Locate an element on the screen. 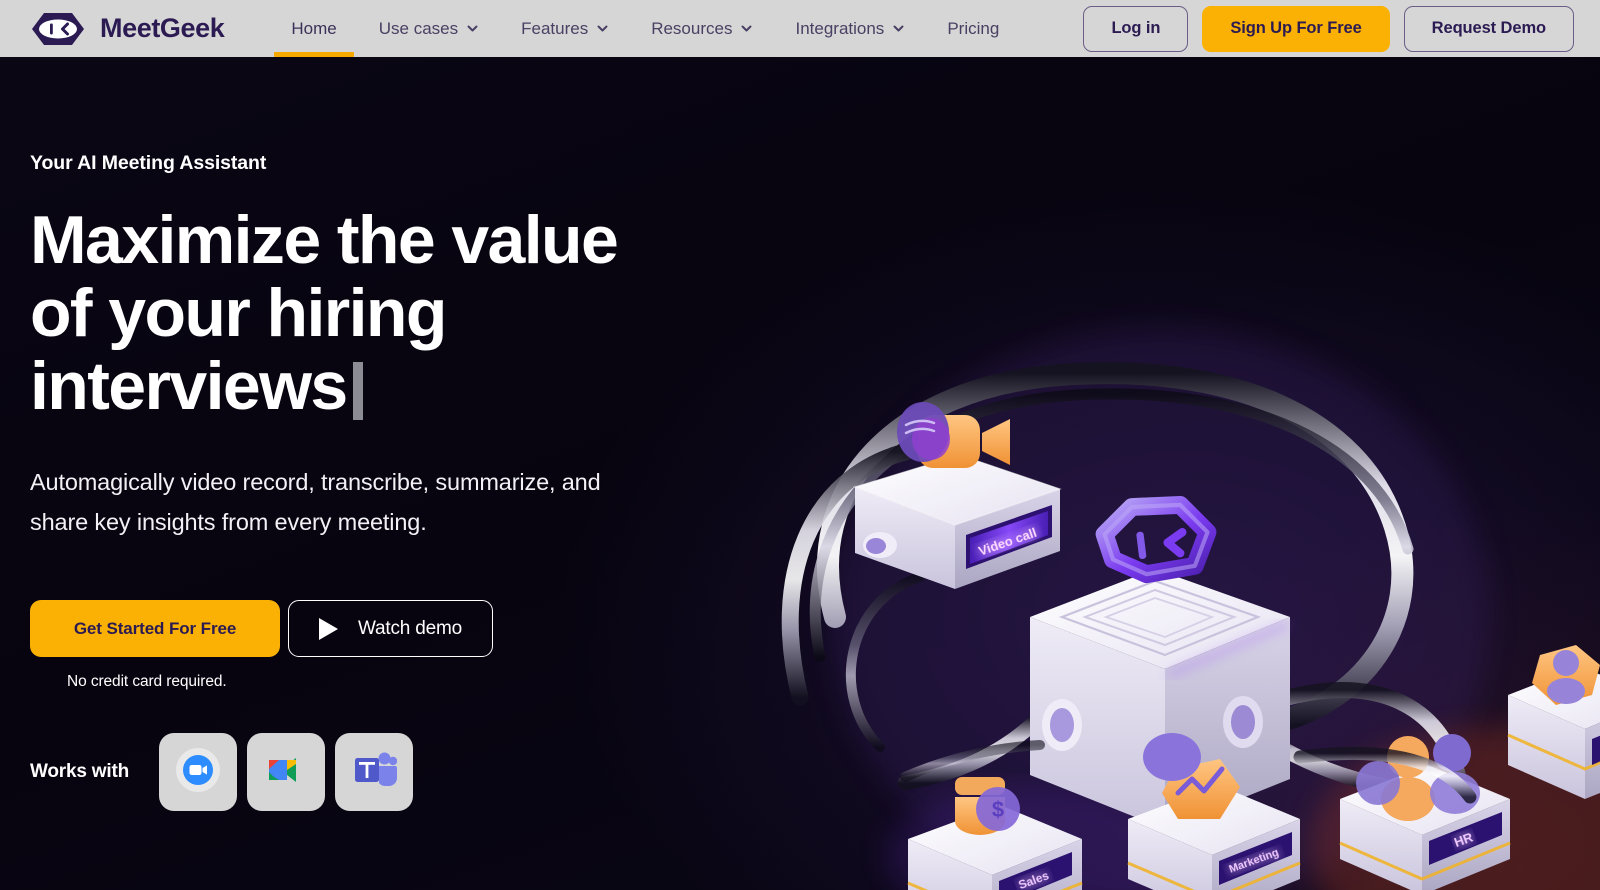  signup-button: Sign Up For Free is located at coordinates (1296, 28).